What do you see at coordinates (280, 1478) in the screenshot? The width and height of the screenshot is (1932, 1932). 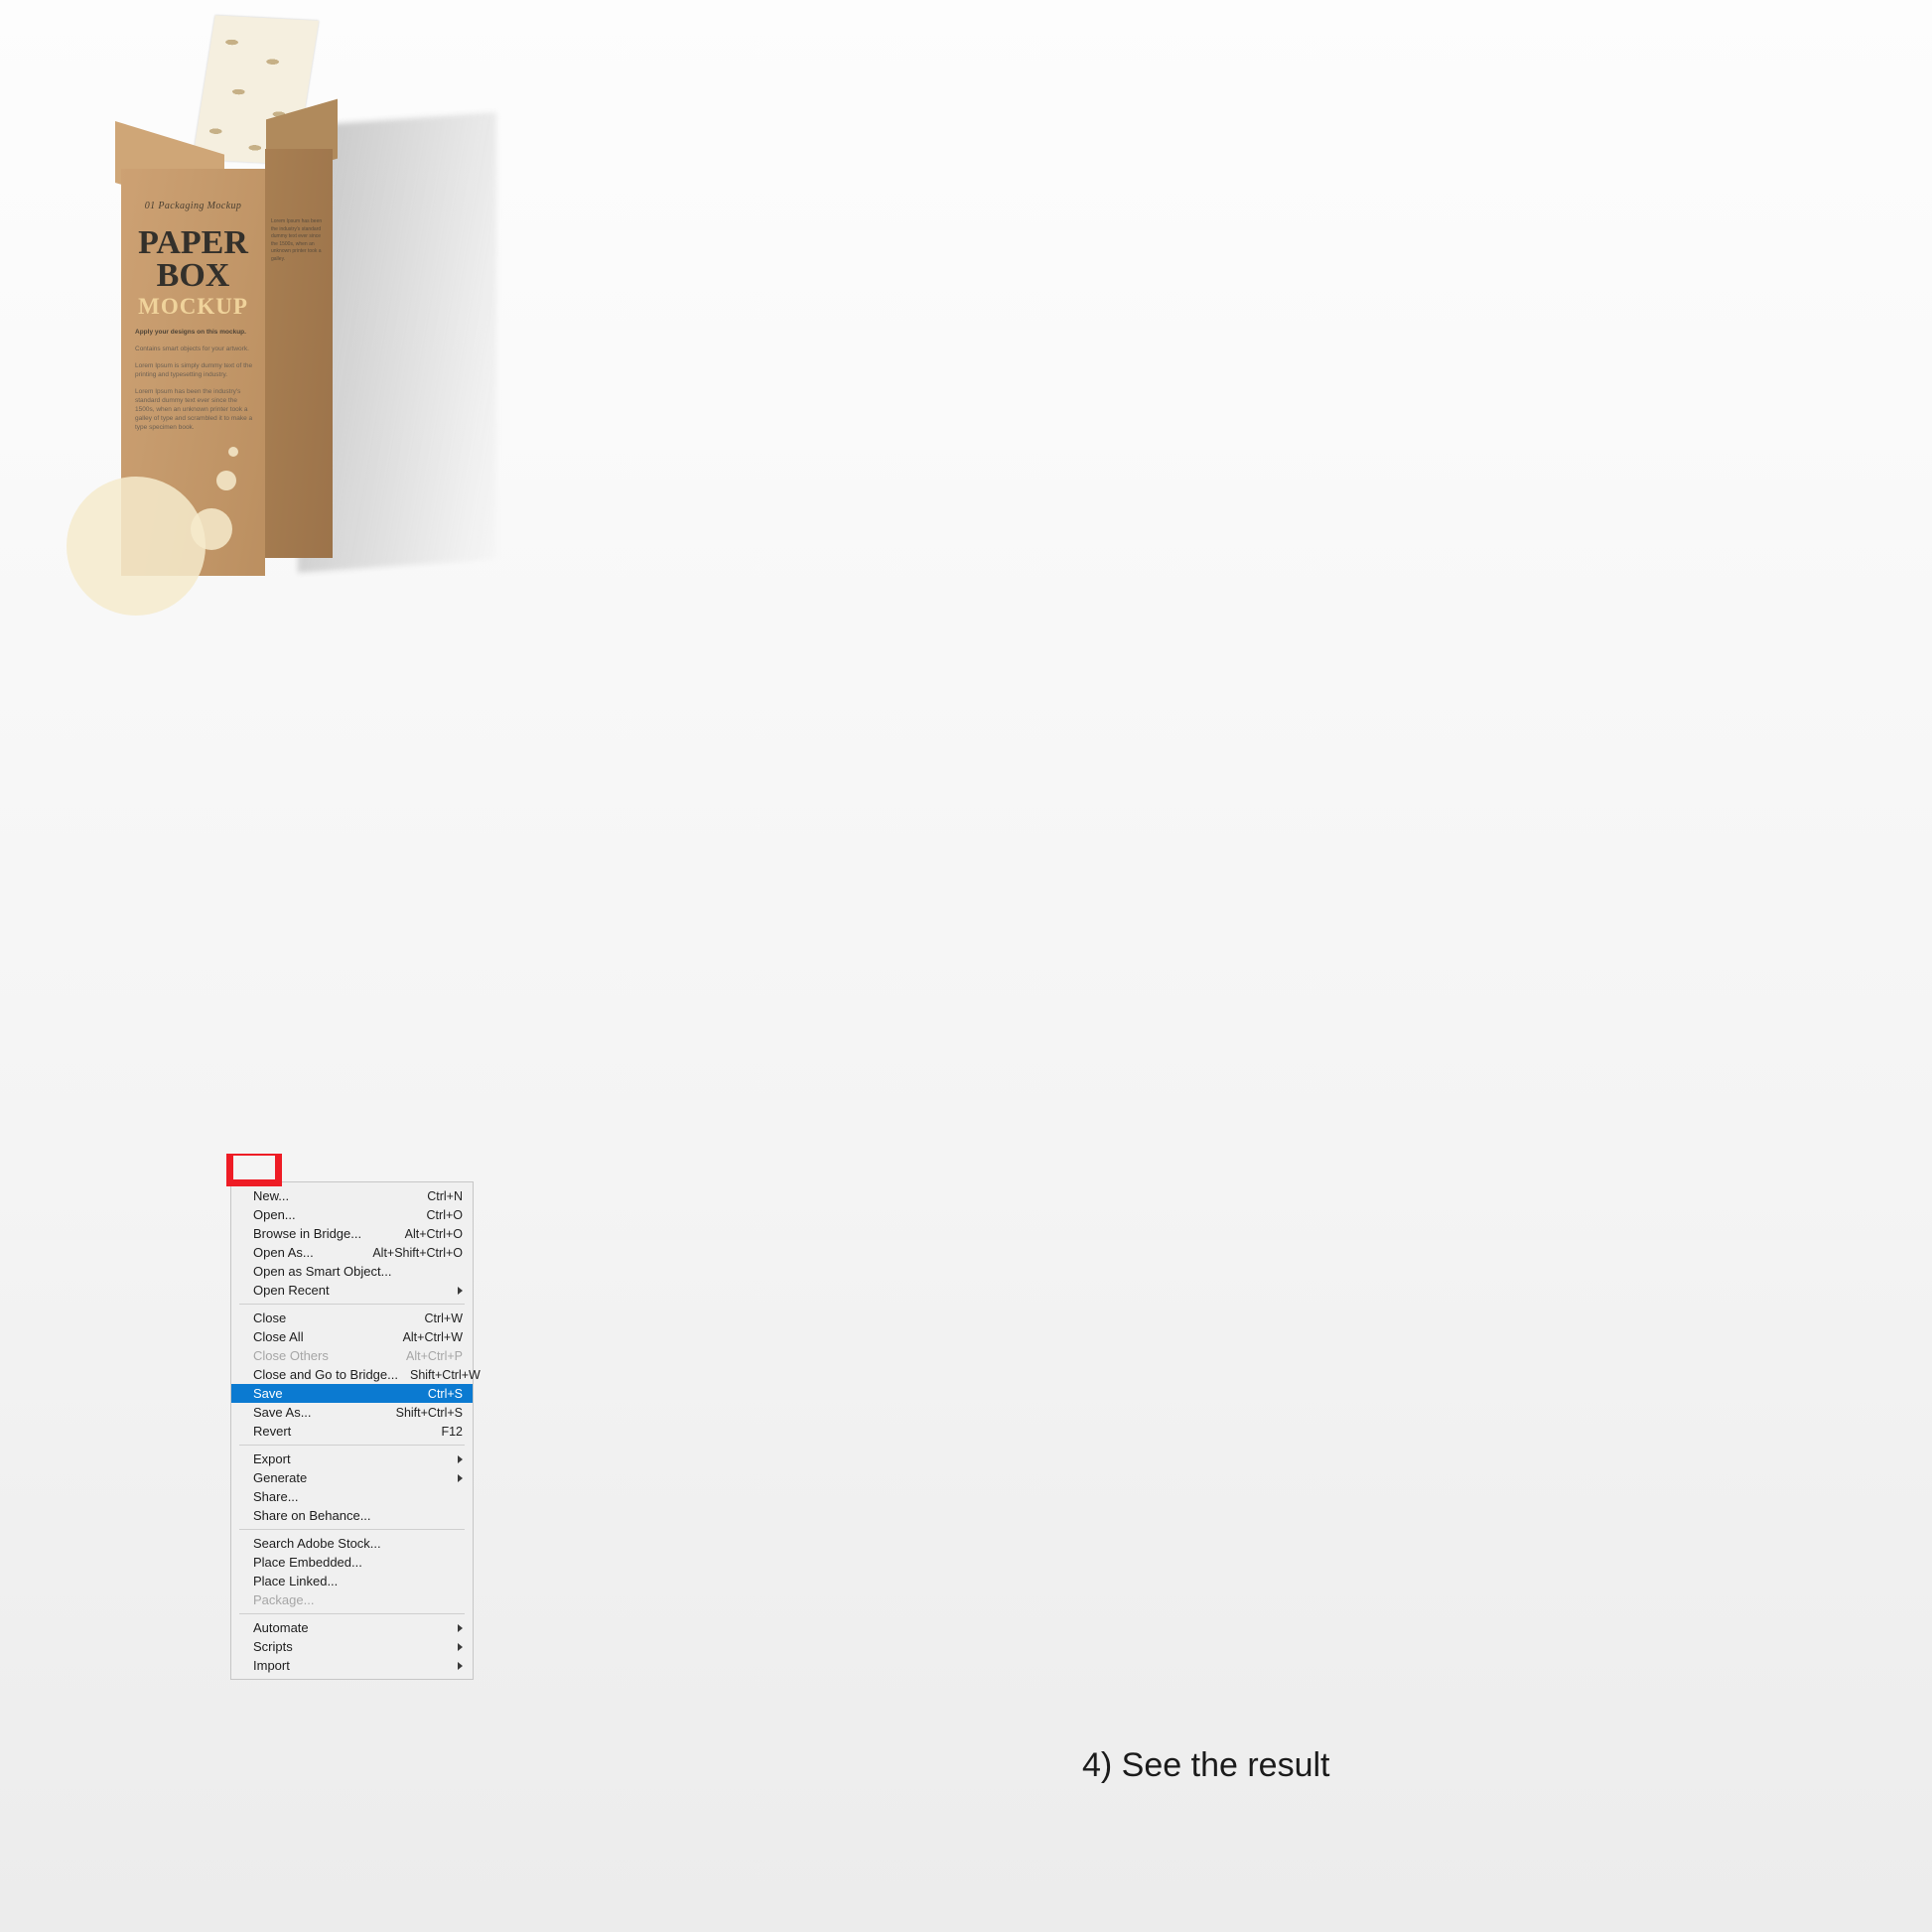 I see `menu-item-label: Generate` at bounding box center [280, 1478].